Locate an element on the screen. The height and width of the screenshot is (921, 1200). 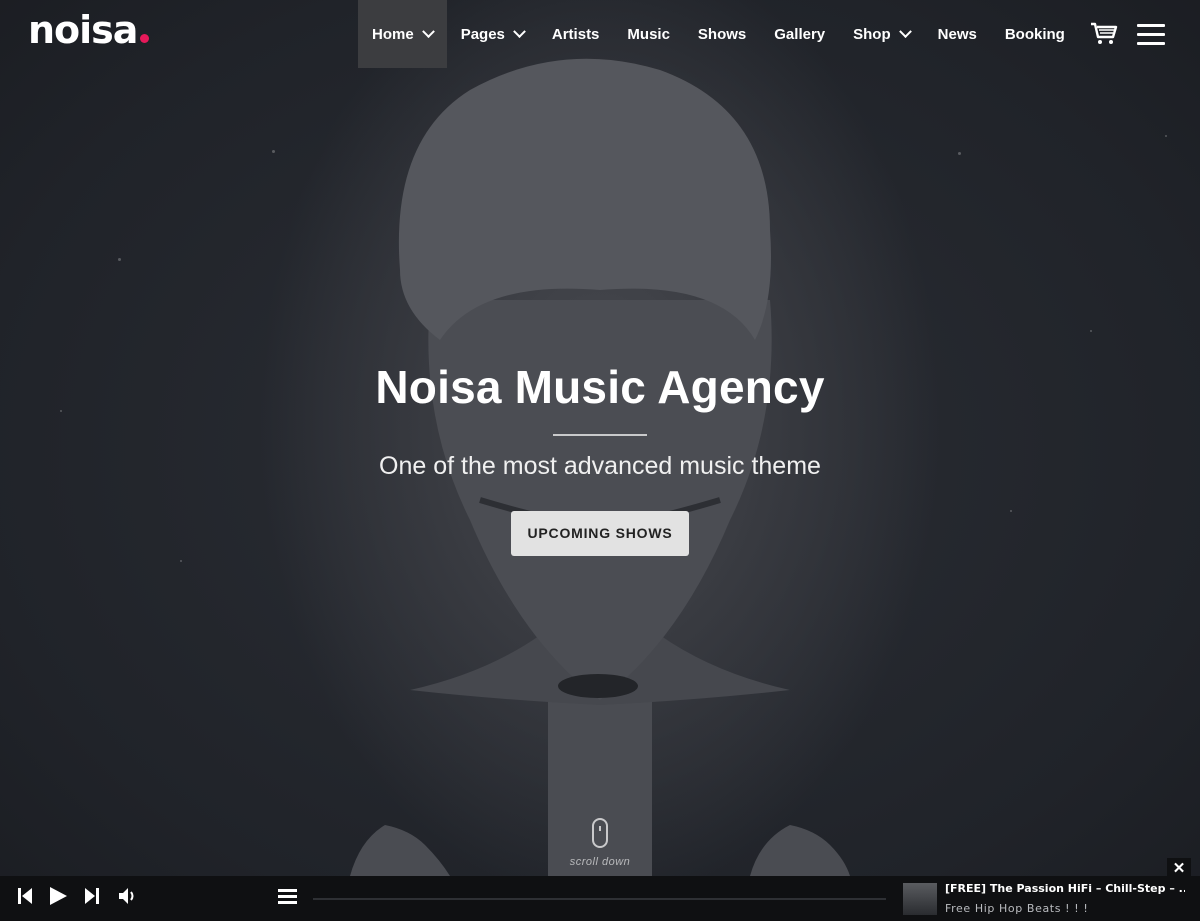
track-artwork is located at coordinates (920, 899).